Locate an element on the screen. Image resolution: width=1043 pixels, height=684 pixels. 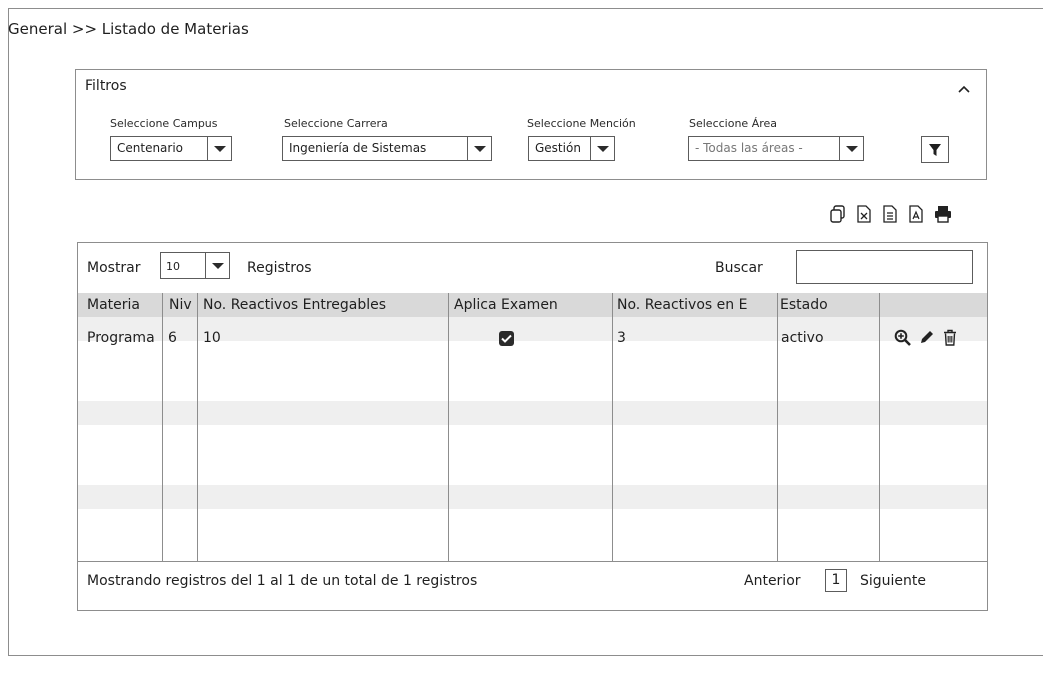
campus-label: Seleccione Campus is located at coordinates (164, 123).